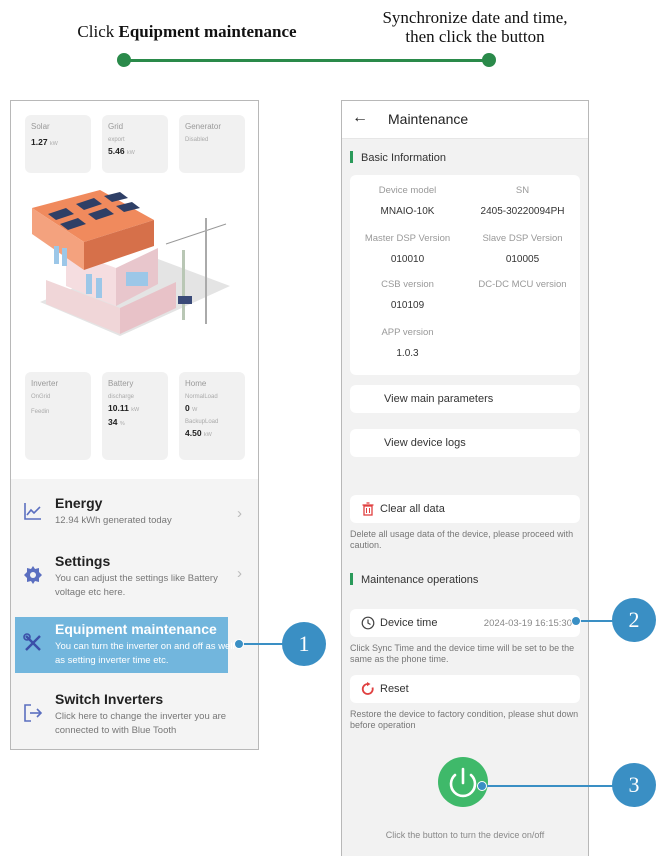 This screenshot has width=658, height=856. I want to click on generator-status: Disabled, so click(197, 140).